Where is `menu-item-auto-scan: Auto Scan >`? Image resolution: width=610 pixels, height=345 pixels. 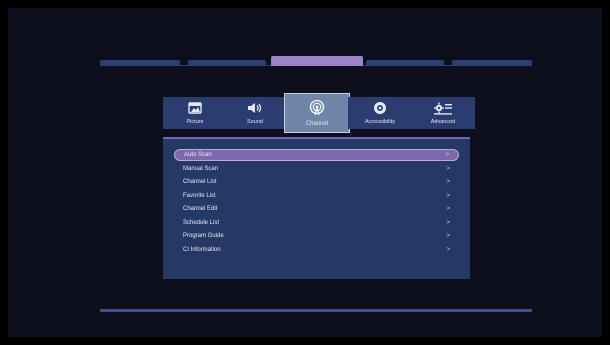
menu-item-auto-scan: Auto Scan > is located at coordinates (316, 155).